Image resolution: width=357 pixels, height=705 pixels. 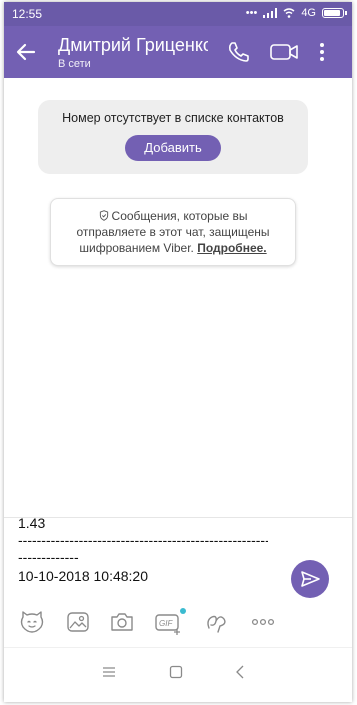 I want to click on input-line-3: -------------, so click(x=48, y=557).